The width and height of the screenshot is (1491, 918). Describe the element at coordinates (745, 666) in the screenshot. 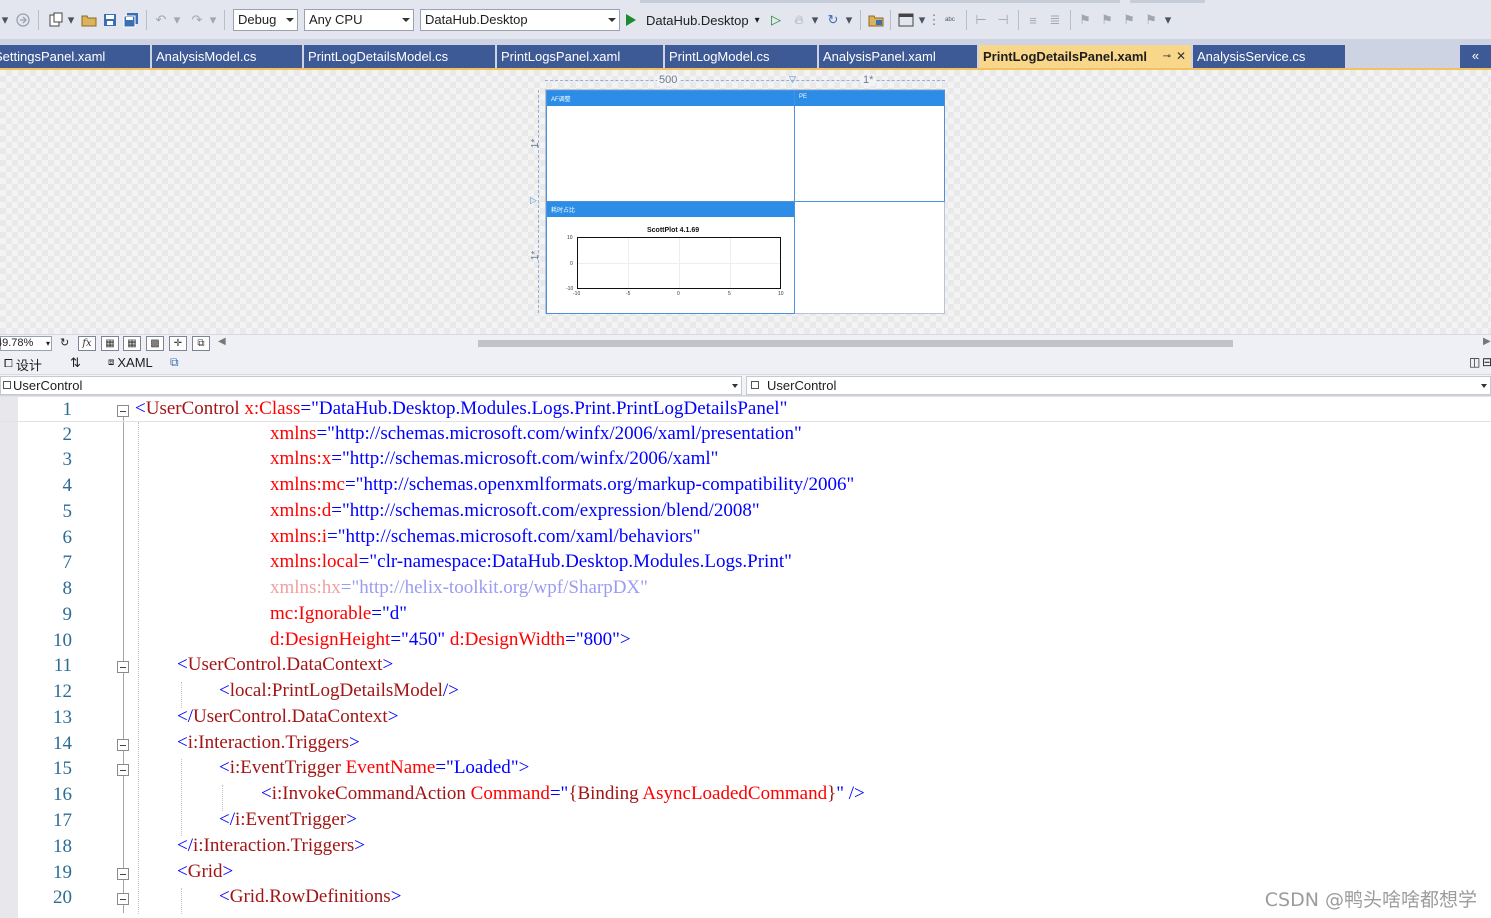

I see `code-line: 11 <UserControl.DataContext>` at that location.